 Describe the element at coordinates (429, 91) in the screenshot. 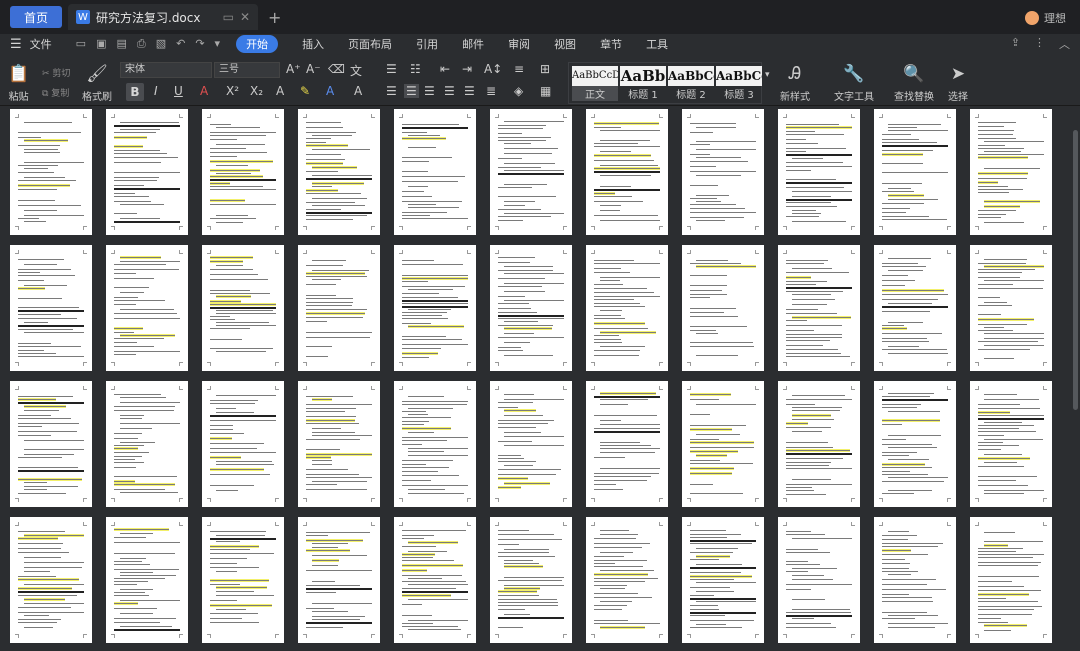

I see `align-right-icon: ☰` at that location.